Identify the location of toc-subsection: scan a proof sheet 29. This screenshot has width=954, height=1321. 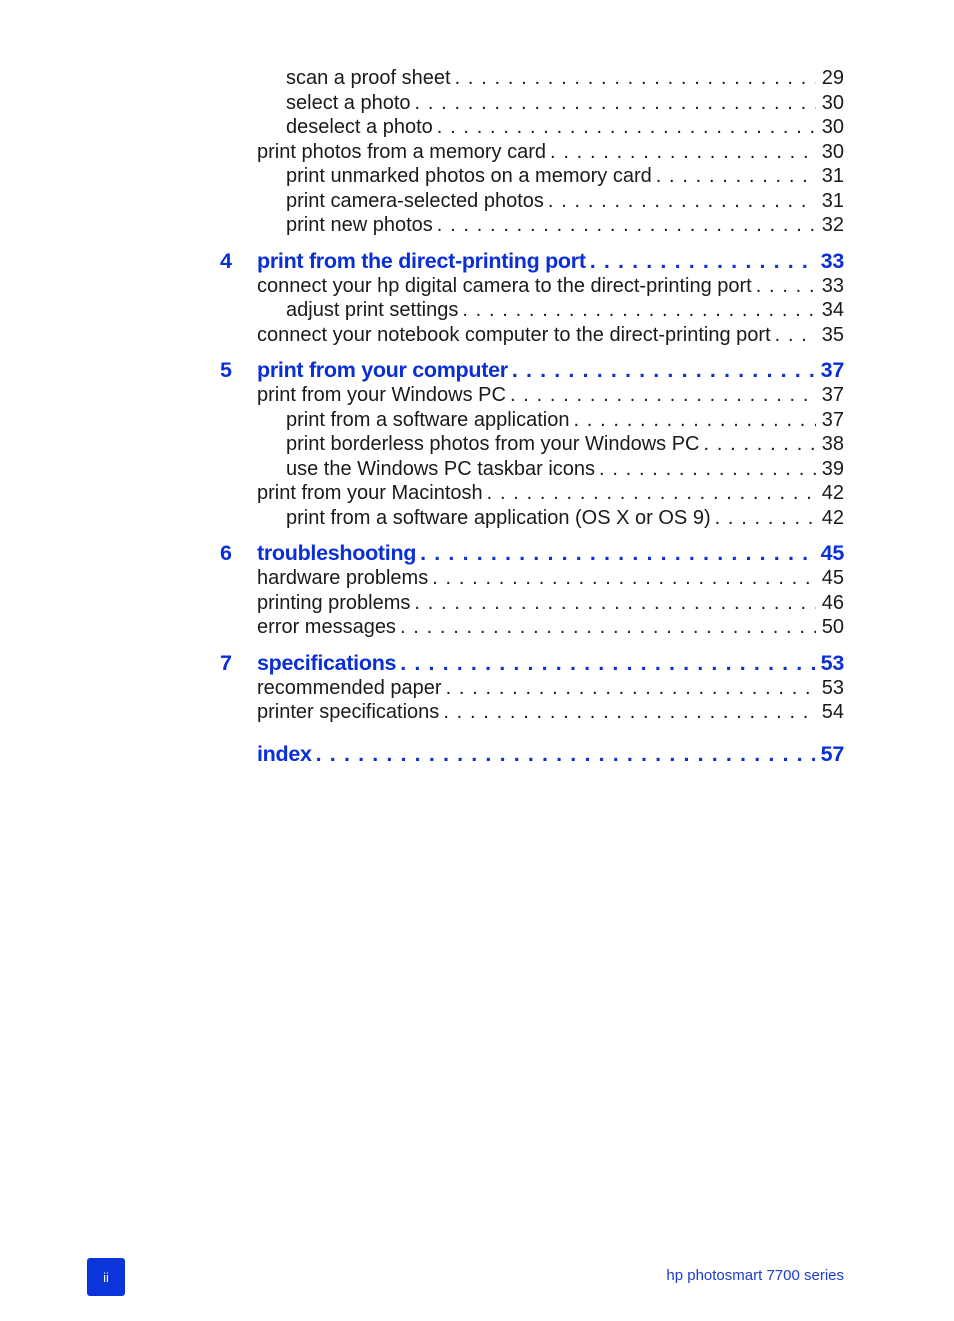
(532, 78).